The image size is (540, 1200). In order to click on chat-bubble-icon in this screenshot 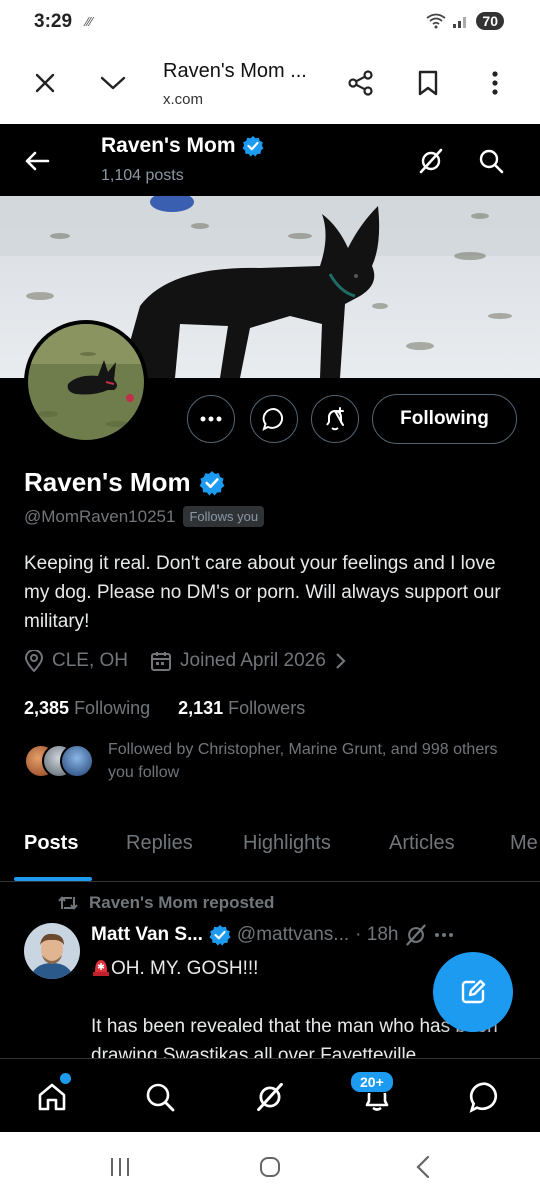, I will do `click(273, 419)`.